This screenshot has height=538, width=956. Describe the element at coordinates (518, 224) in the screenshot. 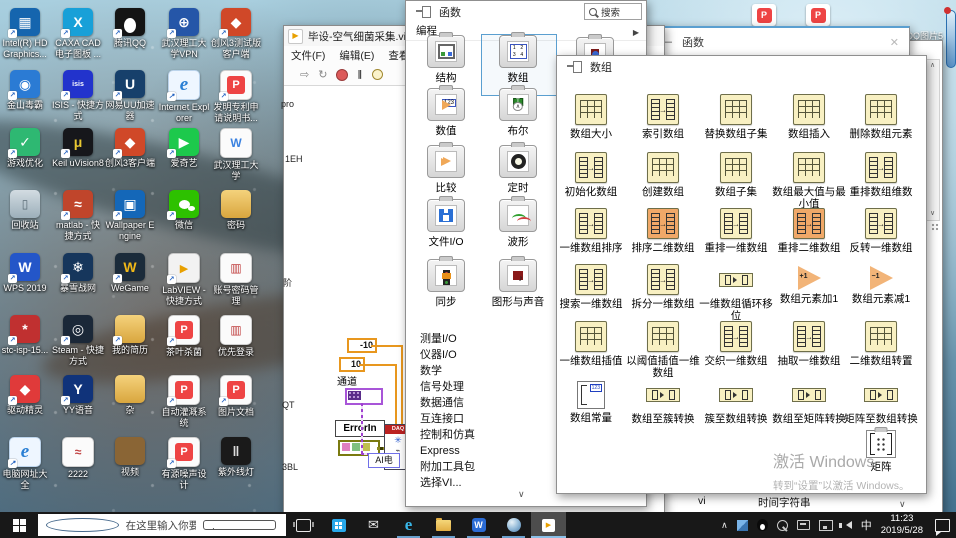

I see `palette-category-wave: 波形` at that location.